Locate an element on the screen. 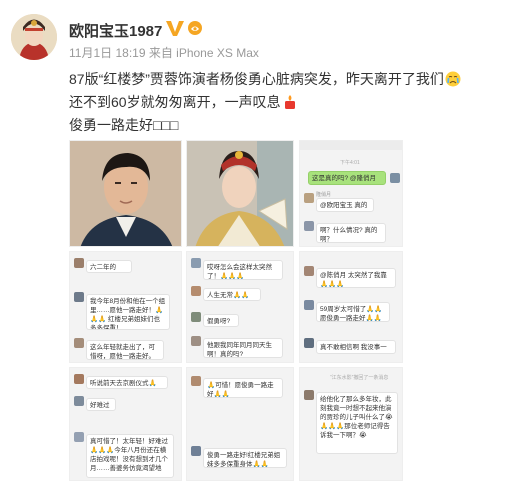 The width and height of the screenshot is (509, 481). chat-bubble: 俊勇一路走好!红楼兄弟姐妹多多保重身体🙏🙏 is located at coordinates (245, 458).